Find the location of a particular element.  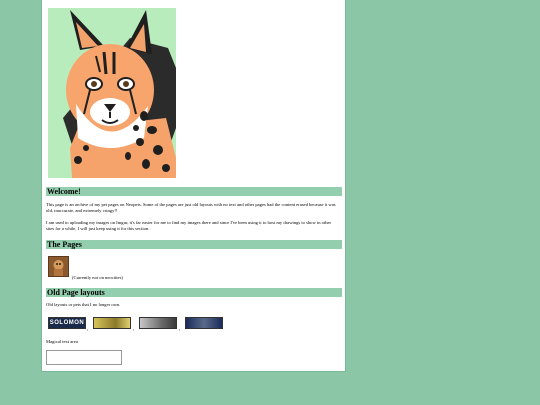

layout-banner-1-label: SOLOMON is located at coordinates (67, 323).